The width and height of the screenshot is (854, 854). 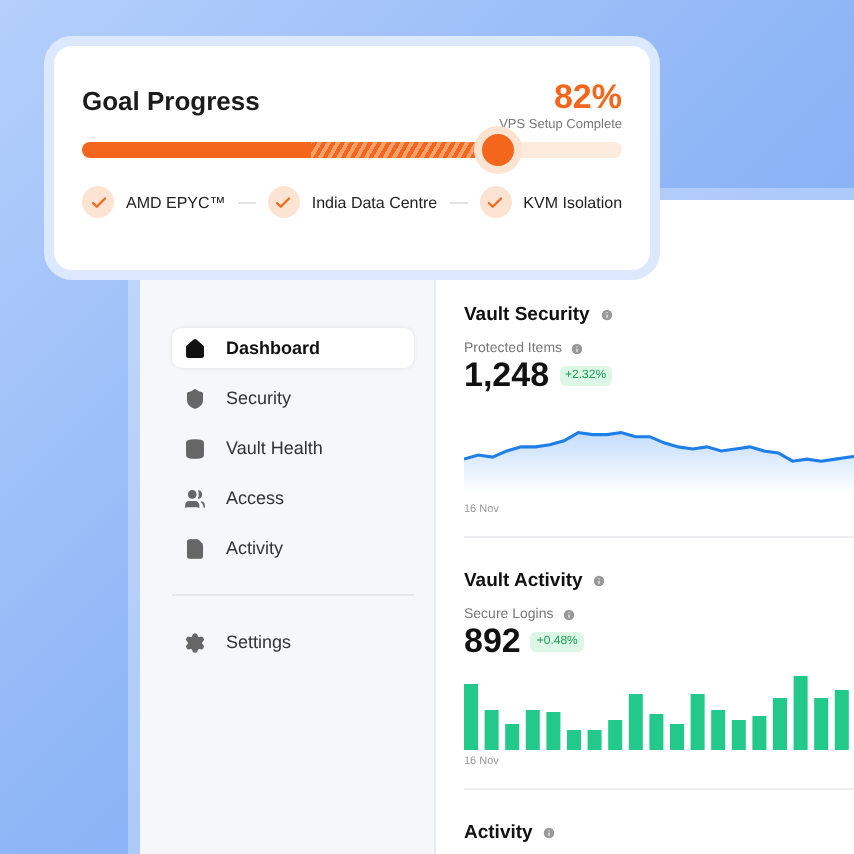 What do you see at coordinates (586, 98) in the screenshot?
I see `progress-percent: 82%` at bounding box center [586, 98].